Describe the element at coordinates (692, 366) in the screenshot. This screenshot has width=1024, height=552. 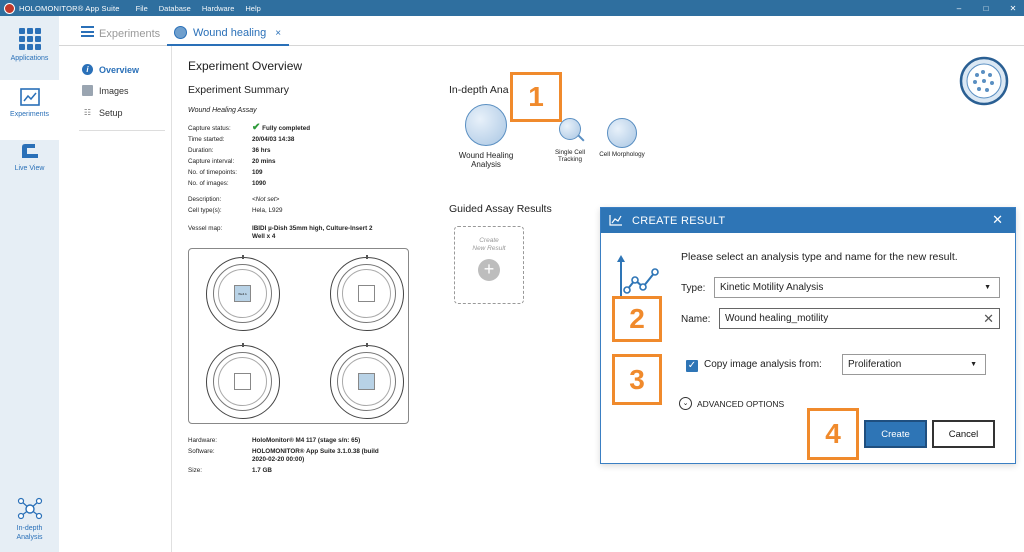
I see `copy-analysis-checkbox: ✓` at that location.